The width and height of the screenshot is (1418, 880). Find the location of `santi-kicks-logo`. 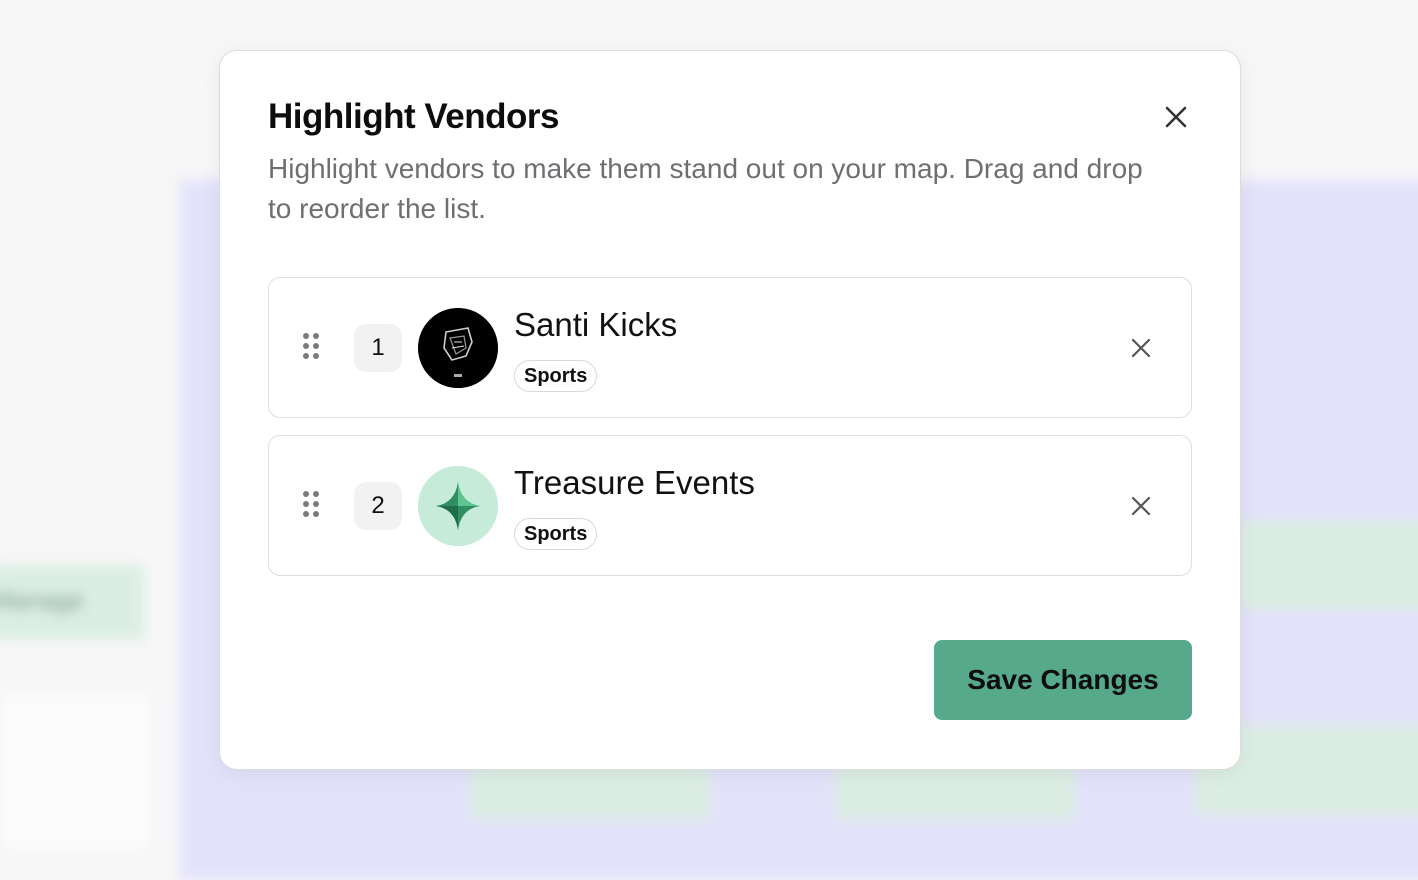

santi-kicks-logo is located at coordinates (458, 348).